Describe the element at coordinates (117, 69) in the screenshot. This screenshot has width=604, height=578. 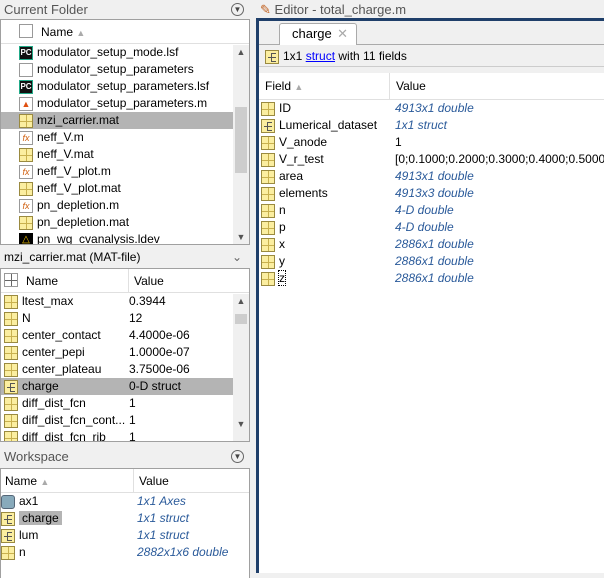
I see `file-list-item: modulator_setup_parameters` at that location.